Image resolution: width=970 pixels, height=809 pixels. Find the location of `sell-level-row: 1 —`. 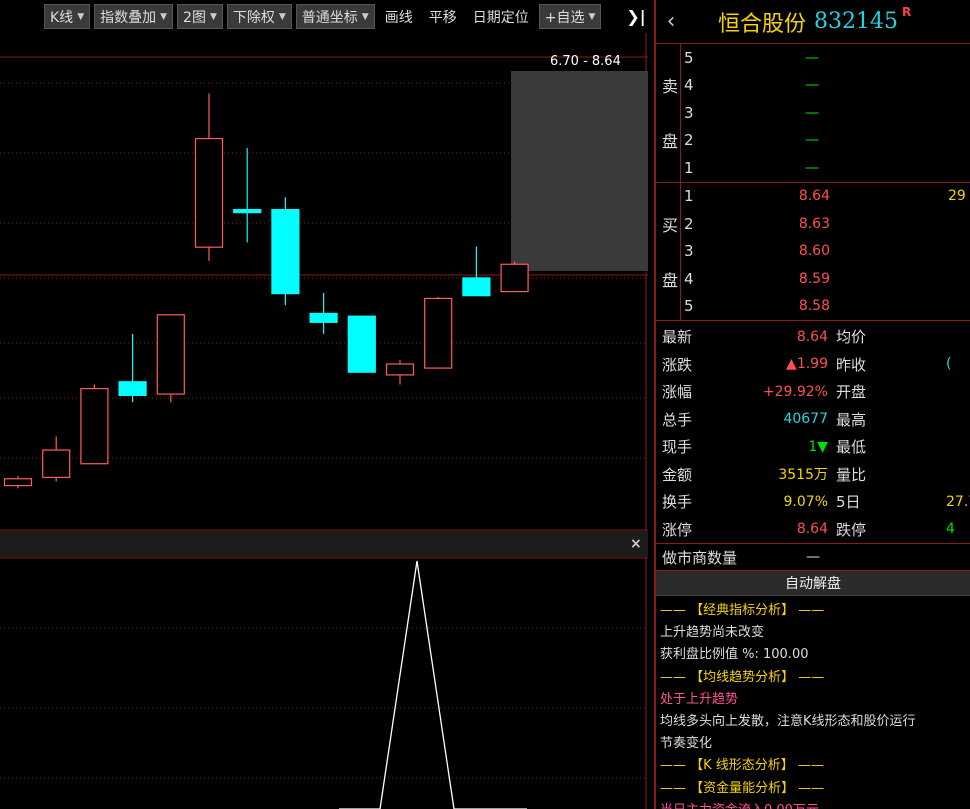

sell-level-row: 1 — is located at coordinates (813, 168).